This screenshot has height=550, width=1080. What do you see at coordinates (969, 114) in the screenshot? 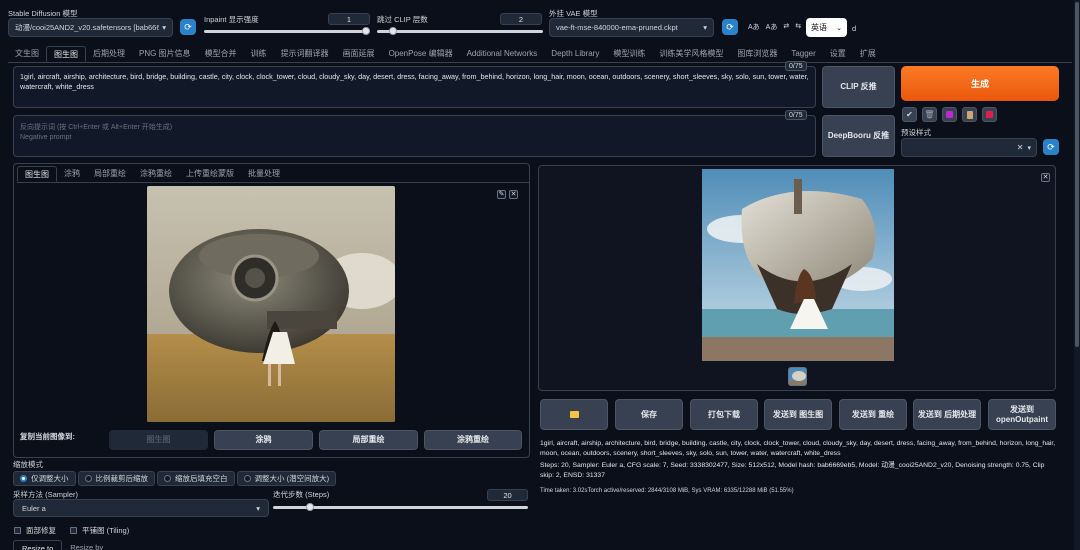
I see `clipboard-button` at bounding box center [969, 114].